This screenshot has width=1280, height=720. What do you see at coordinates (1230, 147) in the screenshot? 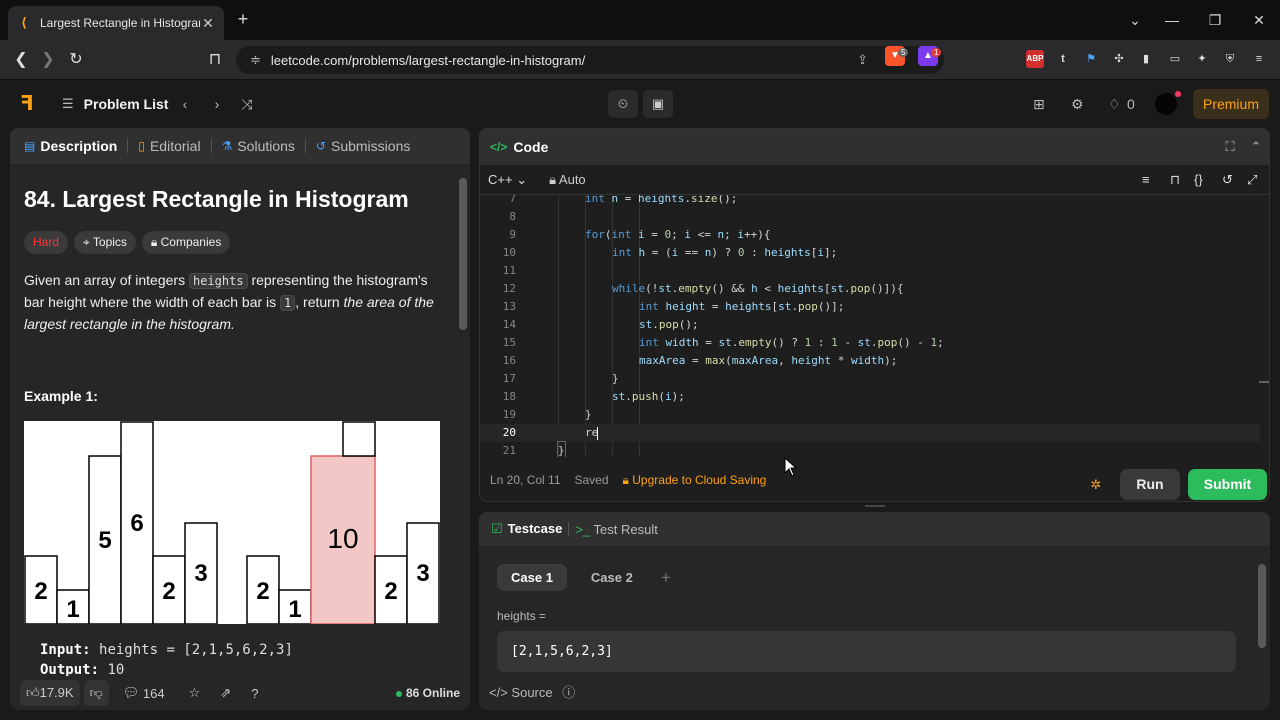
I see `fullscreen-icon: ⛶` at bounding box center [1230, 147].